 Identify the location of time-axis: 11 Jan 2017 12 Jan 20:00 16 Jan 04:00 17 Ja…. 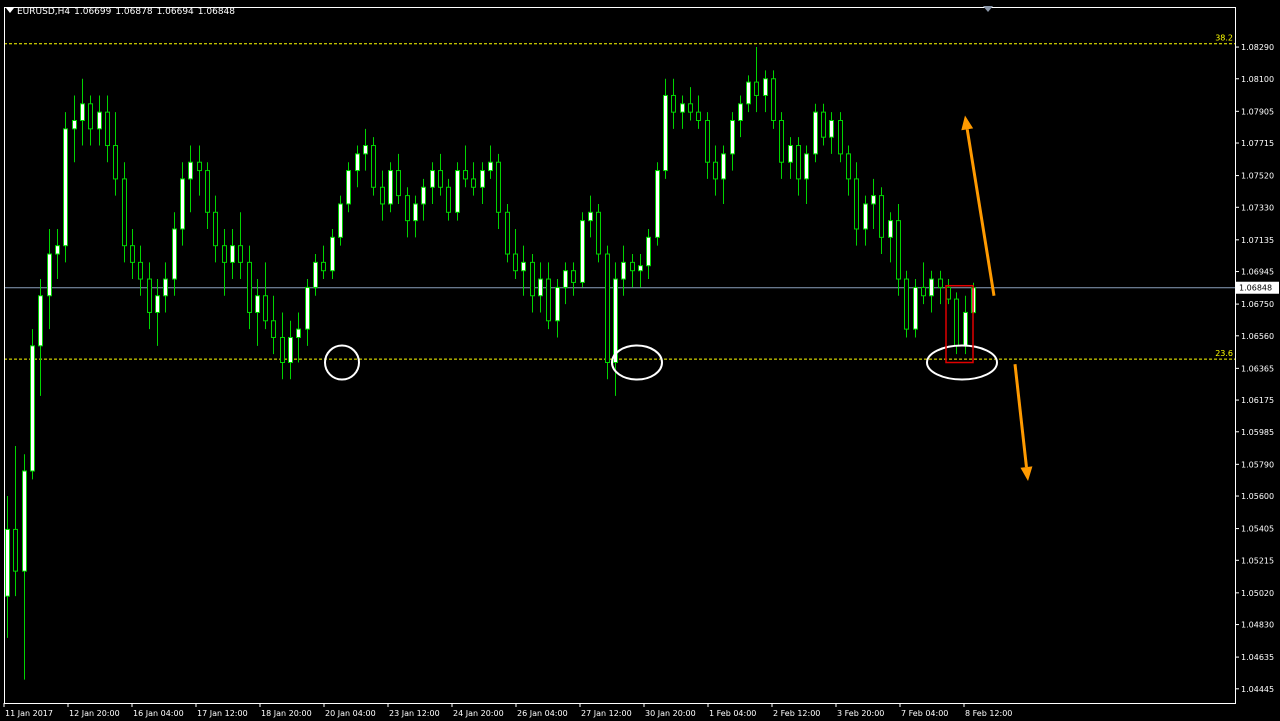
(507, 710).